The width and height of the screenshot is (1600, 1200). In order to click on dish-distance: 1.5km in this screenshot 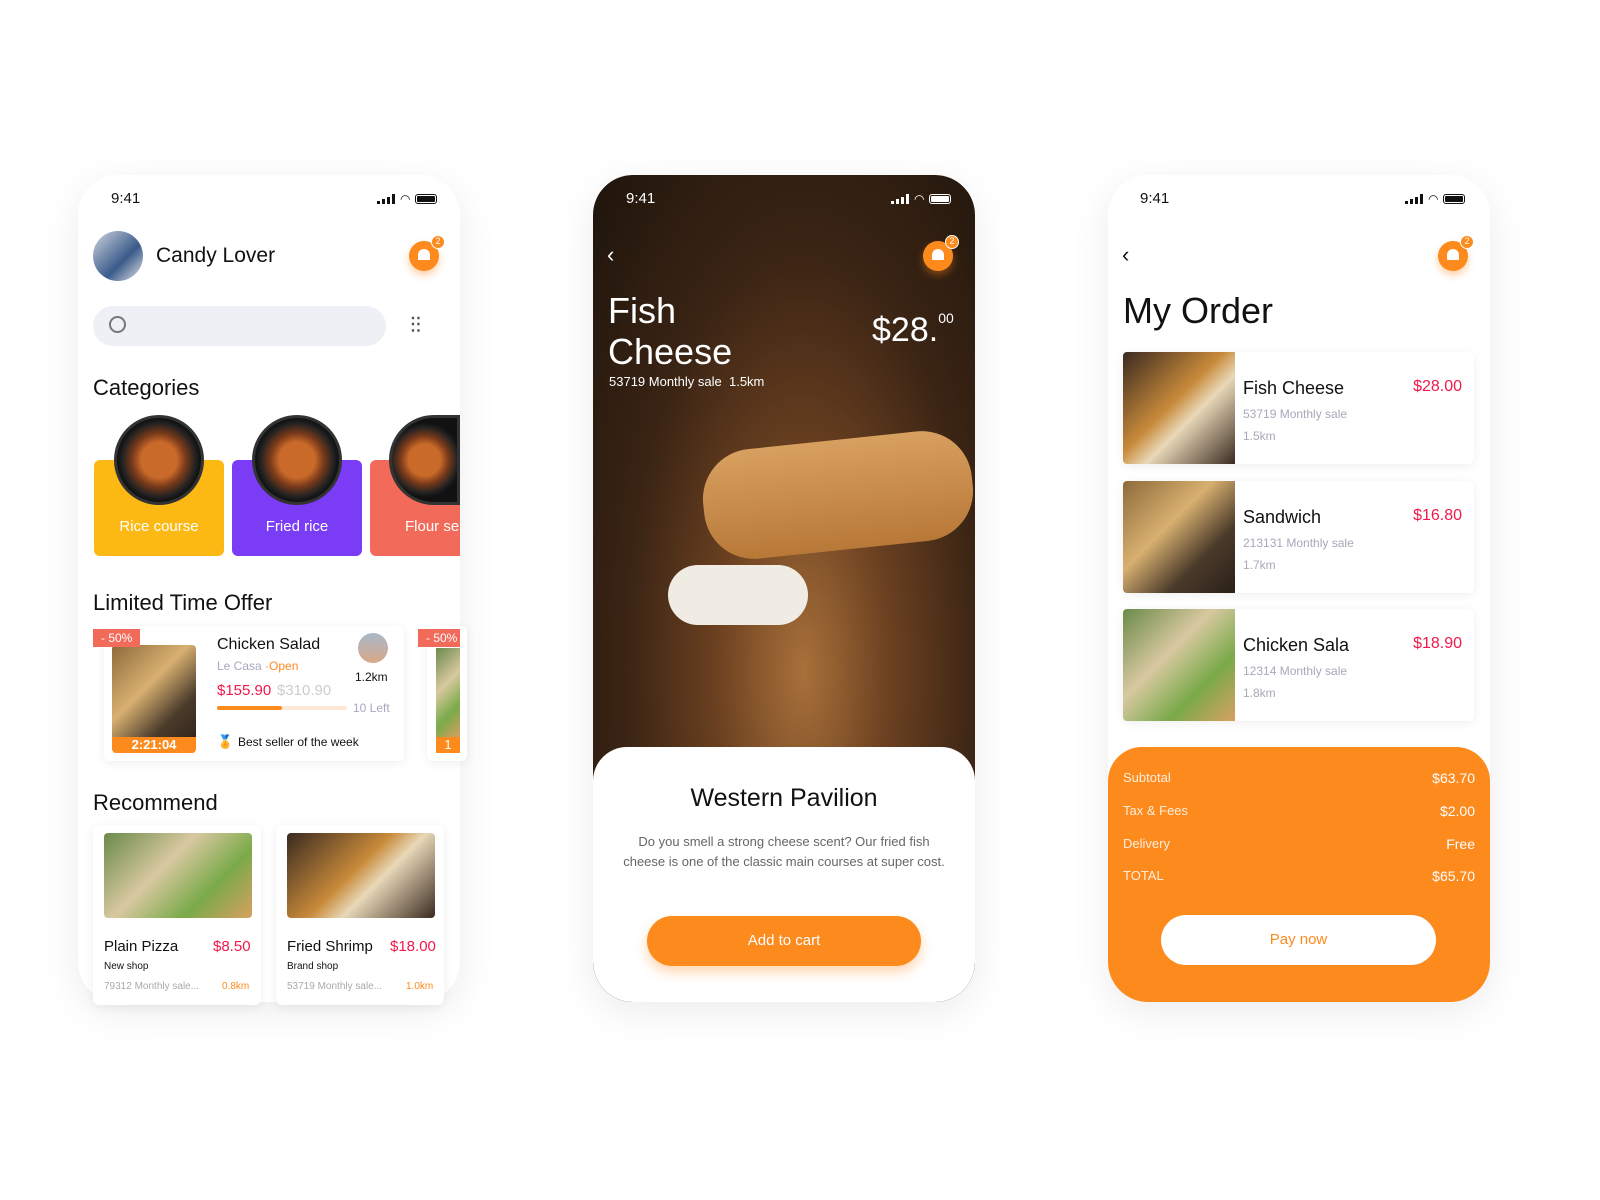, I will do `click(746, 381)`.